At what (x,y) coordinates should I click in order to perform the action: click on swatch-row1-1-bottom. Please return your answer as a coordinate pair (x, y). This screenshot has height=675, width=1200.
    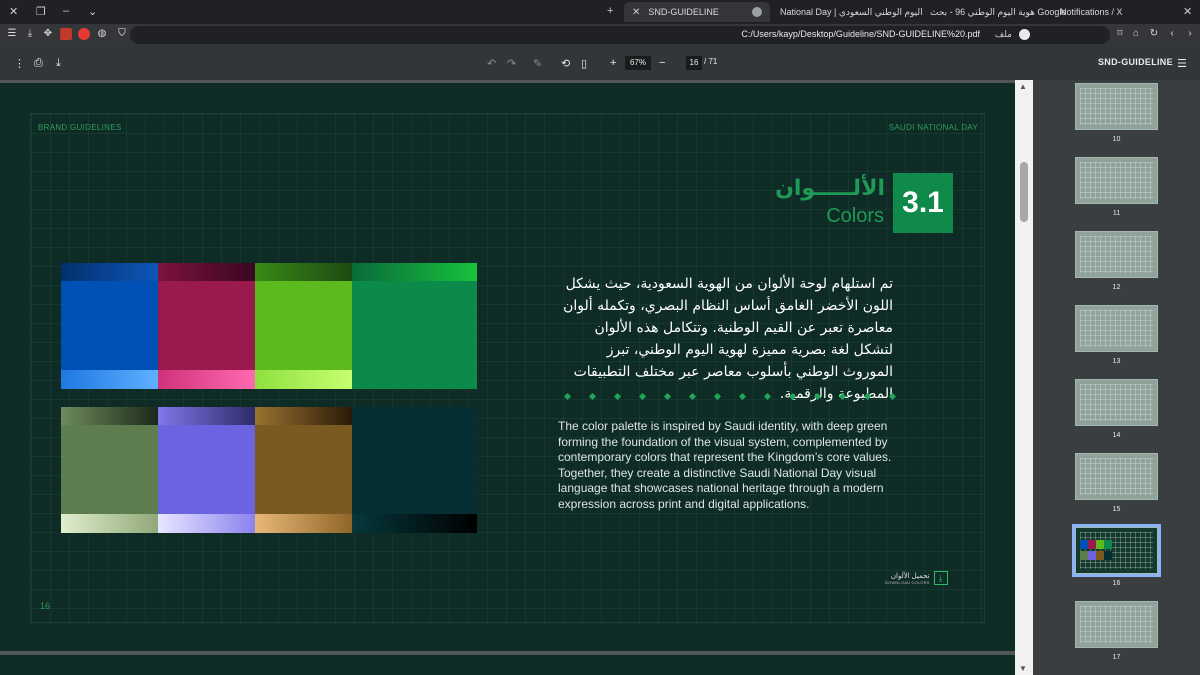
    Looking at the image, I should click on (109, 379).